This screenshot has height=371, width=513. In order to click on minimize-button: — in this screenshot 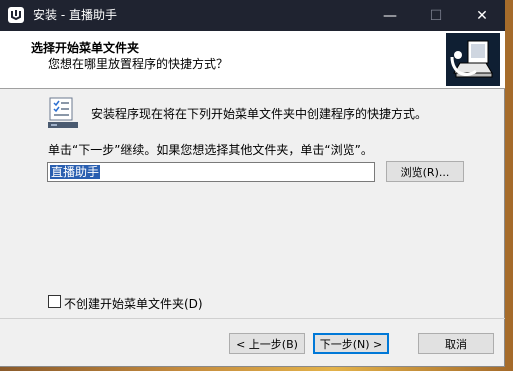, I will do `click(390, 15)`.